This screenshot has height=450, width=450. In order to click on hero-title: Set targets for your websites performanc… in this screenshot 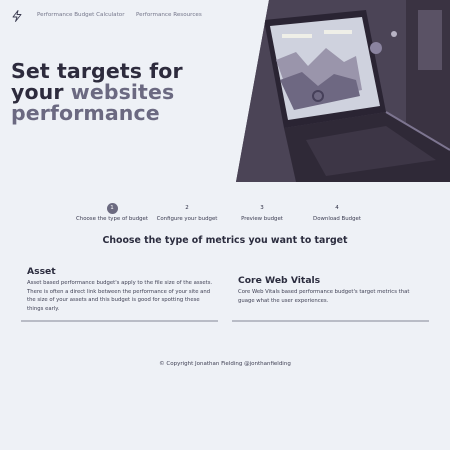, I will do `click(121, 92)`.